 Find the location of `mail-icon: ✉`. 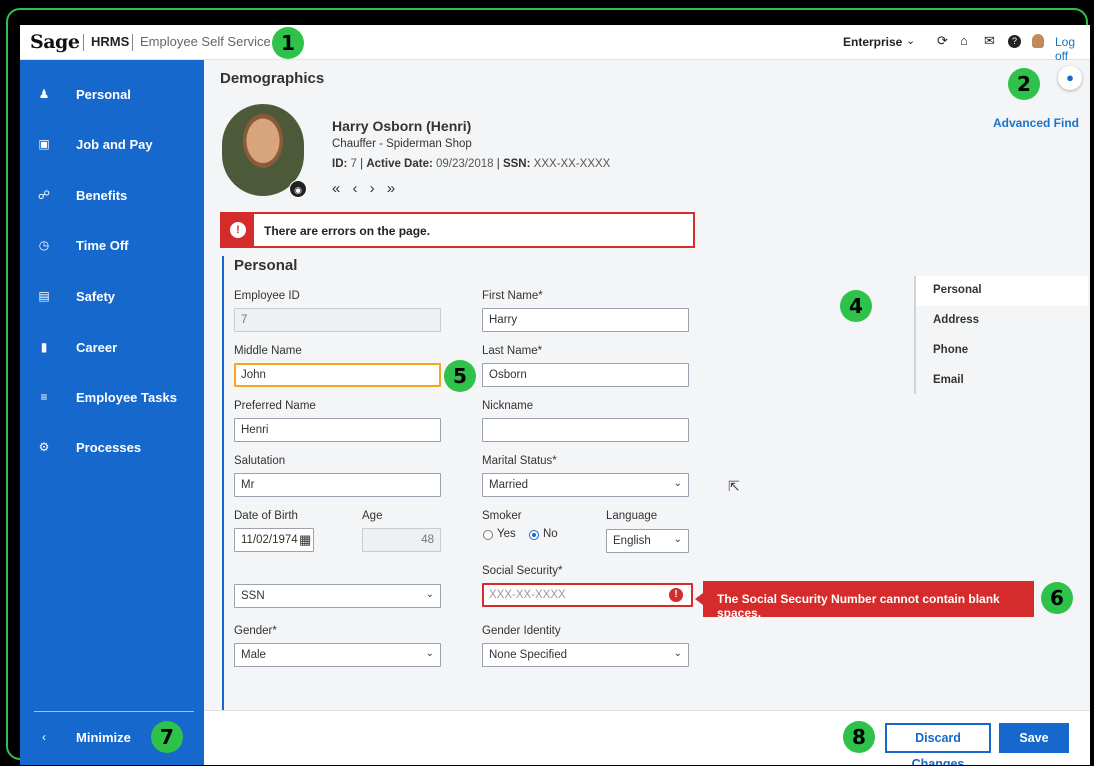

mail-icon: ✉ is located at coordinates (989, 41).